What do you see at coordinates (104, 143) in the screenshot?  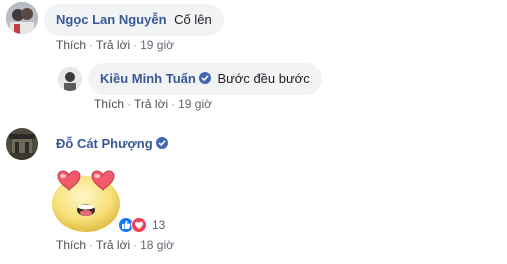 I see `comment-author: Đỗ Cát Phượng` at bounding box center [104, 143].